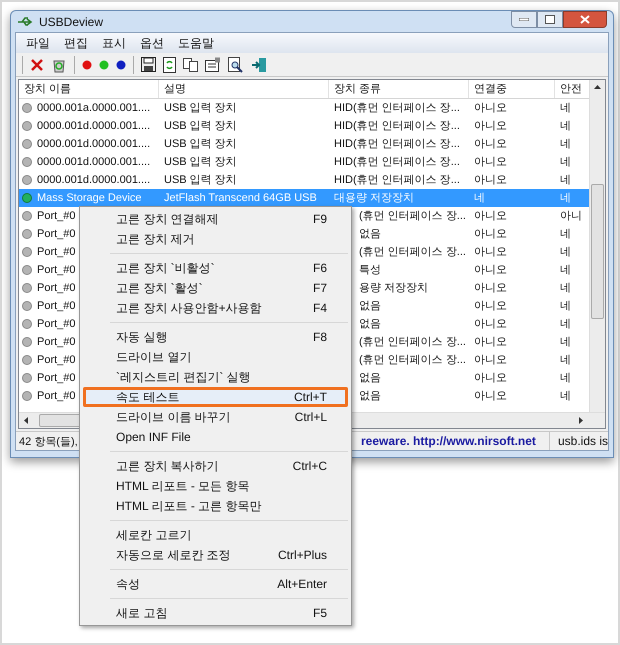 The height and width of the screenshot is (645, 620). I want to click on menu-item: 새로 고침 F5, so click(215, 613).